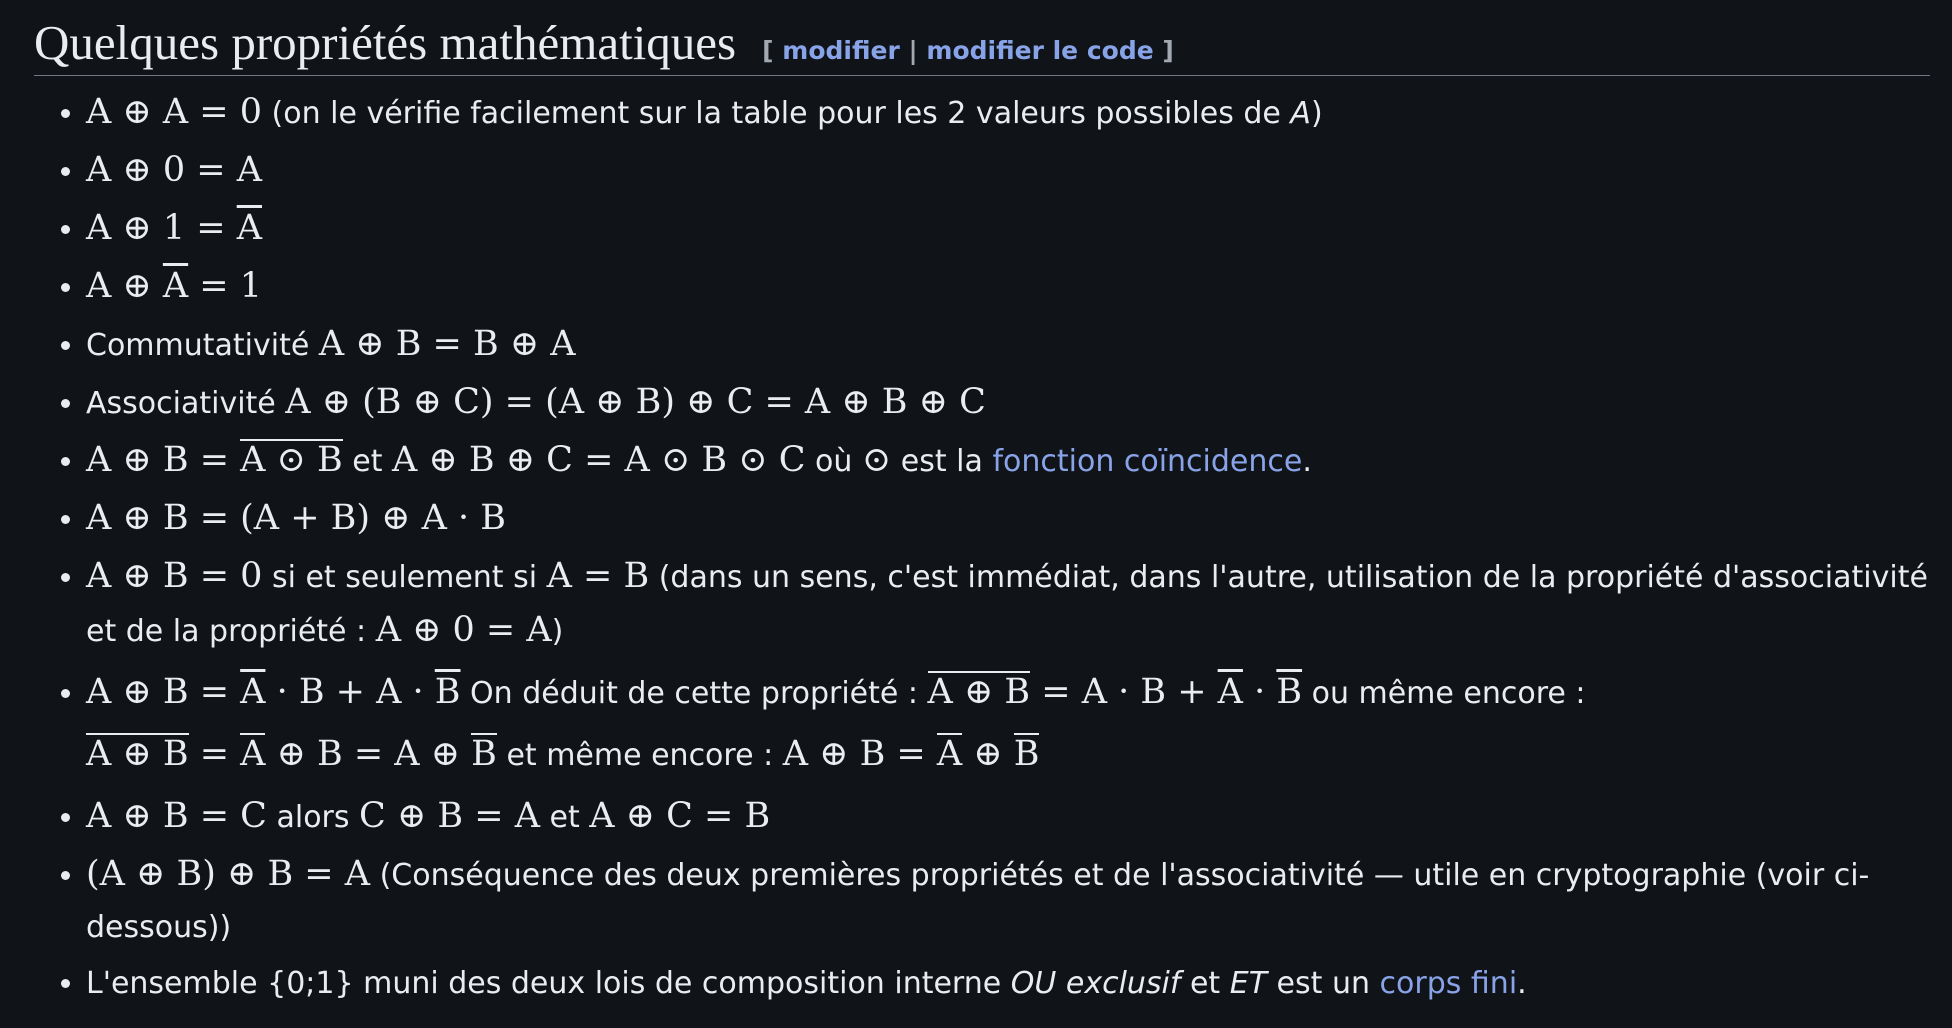 The image size is (1952, 1028). Describe the element at coordinates (368, 754) in the screenshot. I see `math-part: ⊕ B = A ⊕` at that location.